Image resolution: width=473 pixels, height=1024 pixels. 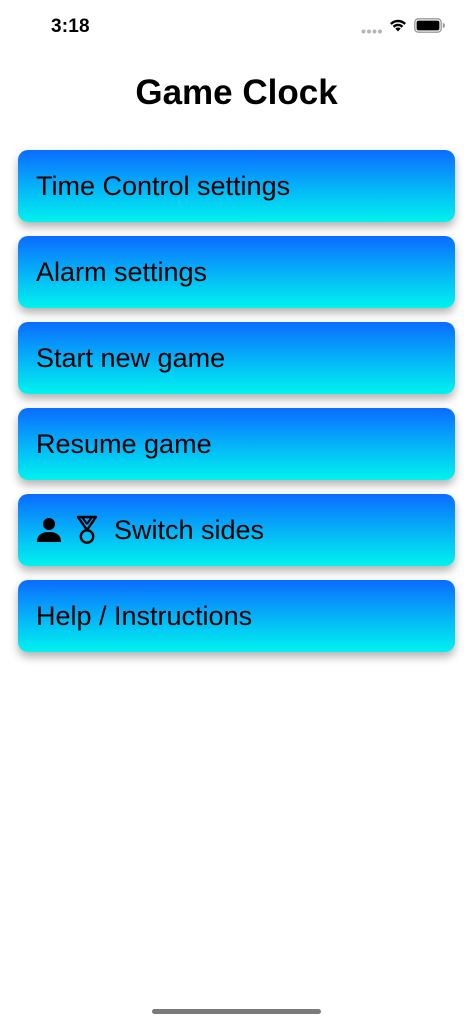 I want to click on time-control-settings-button: Time Control settings, so click(x=236, y=186).